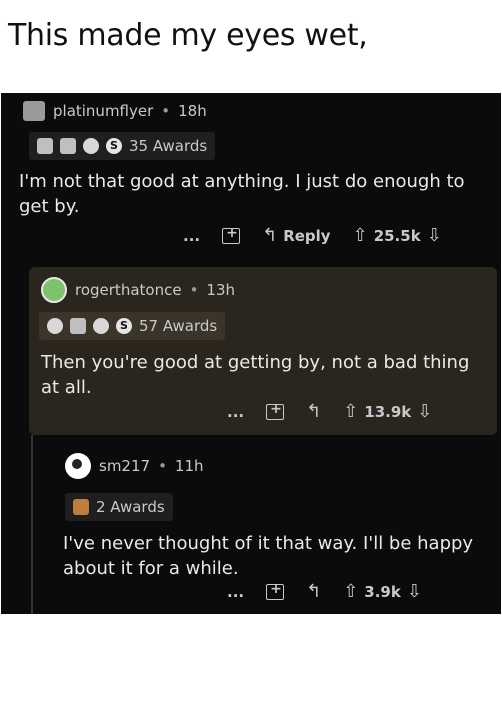  I want to click on reply-button: ↰ Reply, so click(296, 235).